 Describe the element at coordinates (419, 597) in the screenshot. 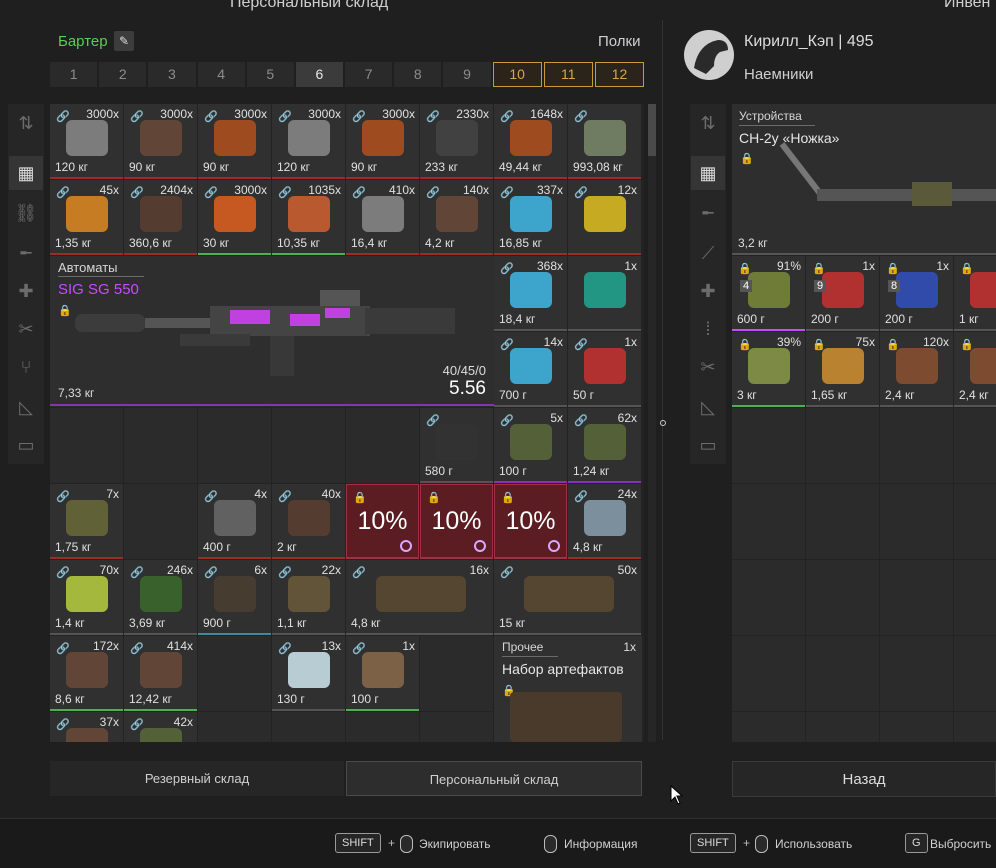

I see `storage-item: 🔗 16x 4,8 кг` at that location.